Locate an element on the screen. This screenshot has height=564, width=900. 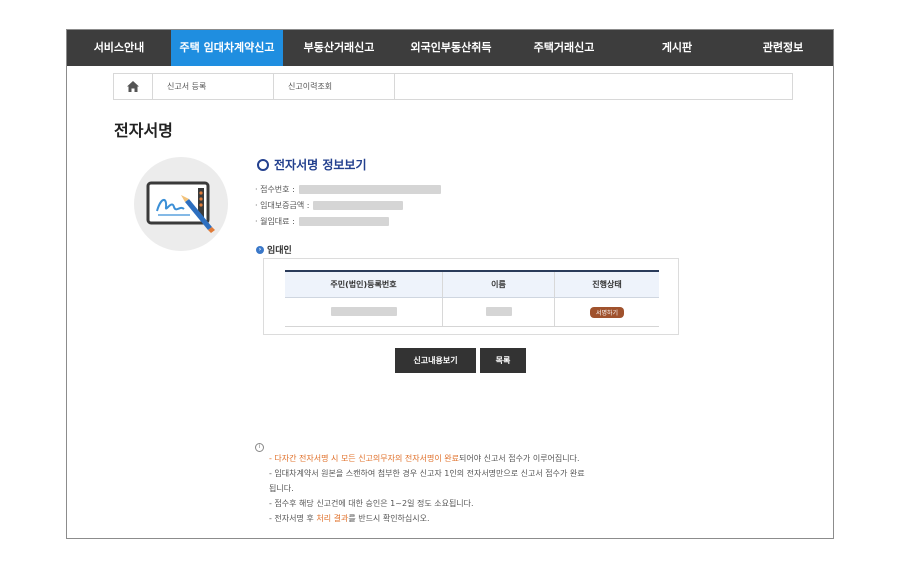
list-button: 목록 is located at coordinates (503, 360).